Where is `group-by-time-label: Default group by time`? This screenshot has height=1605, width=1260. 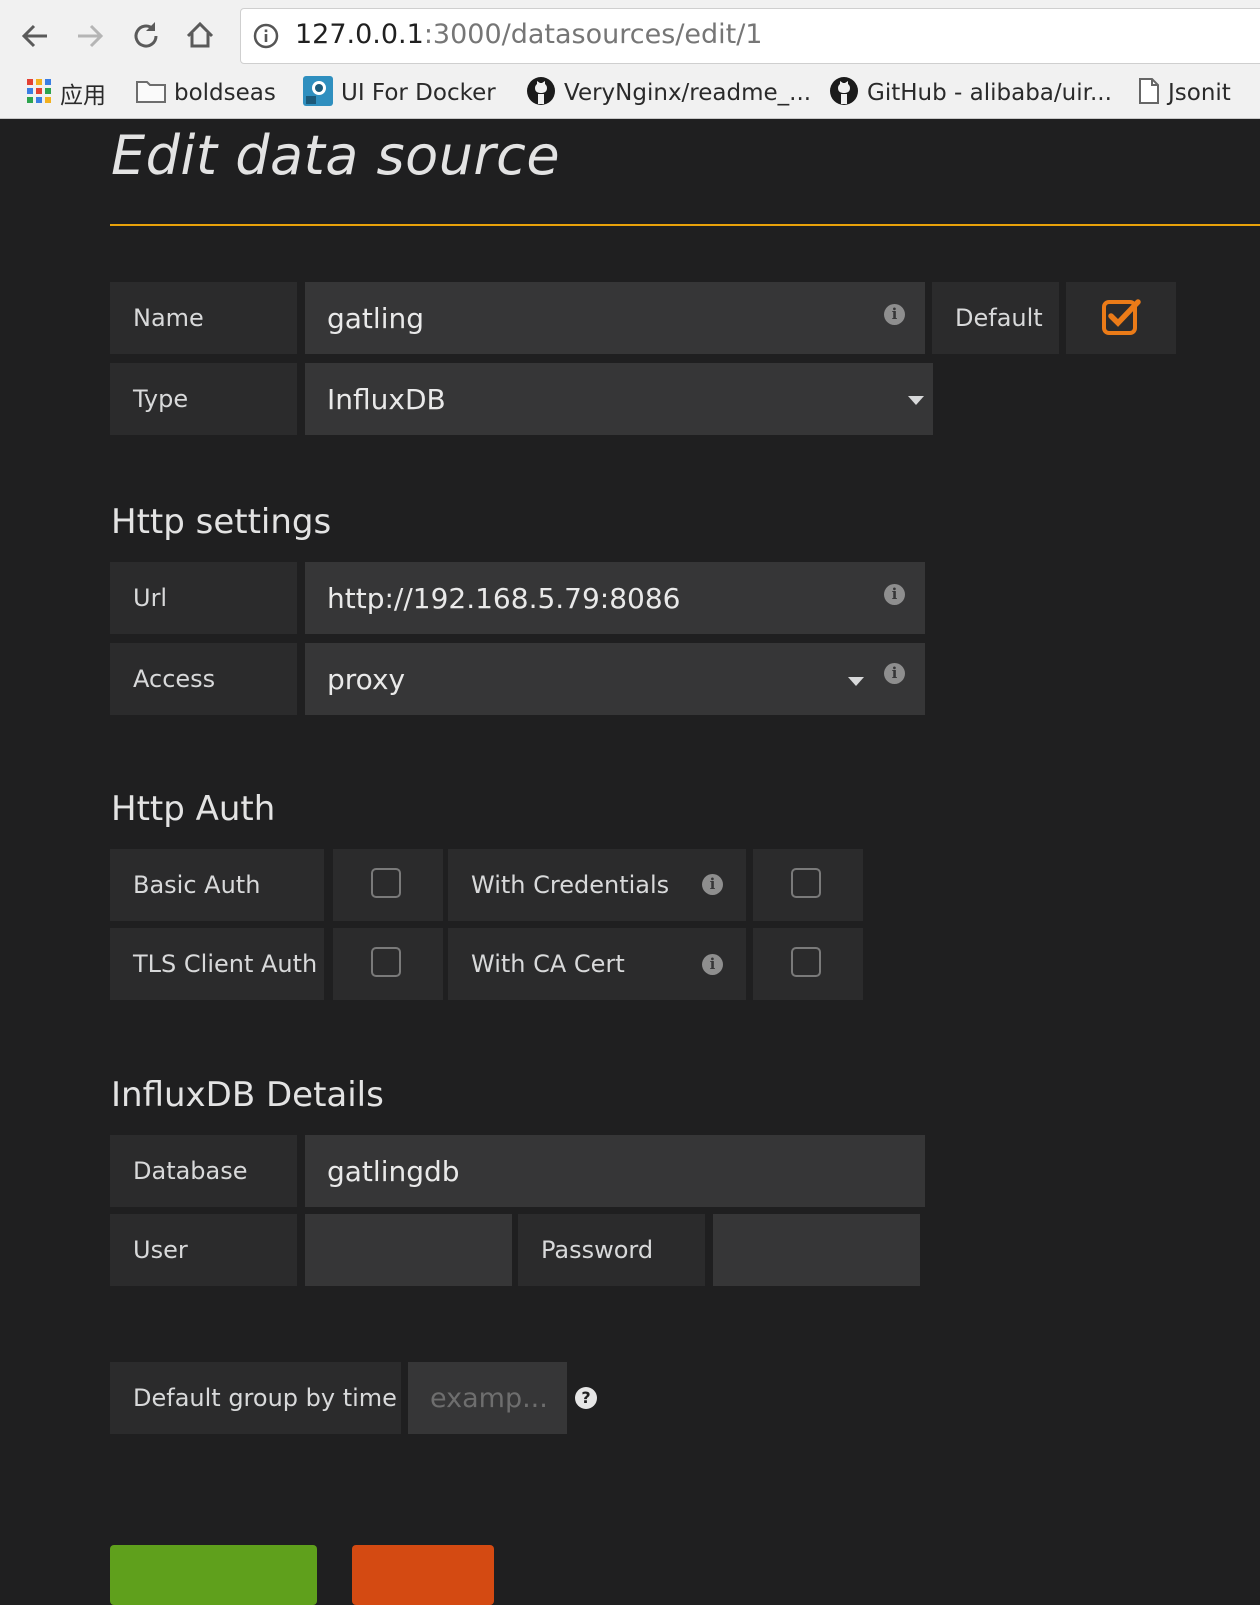
group-by-time-label: Default group by time is located at coordinates (255, 1398).